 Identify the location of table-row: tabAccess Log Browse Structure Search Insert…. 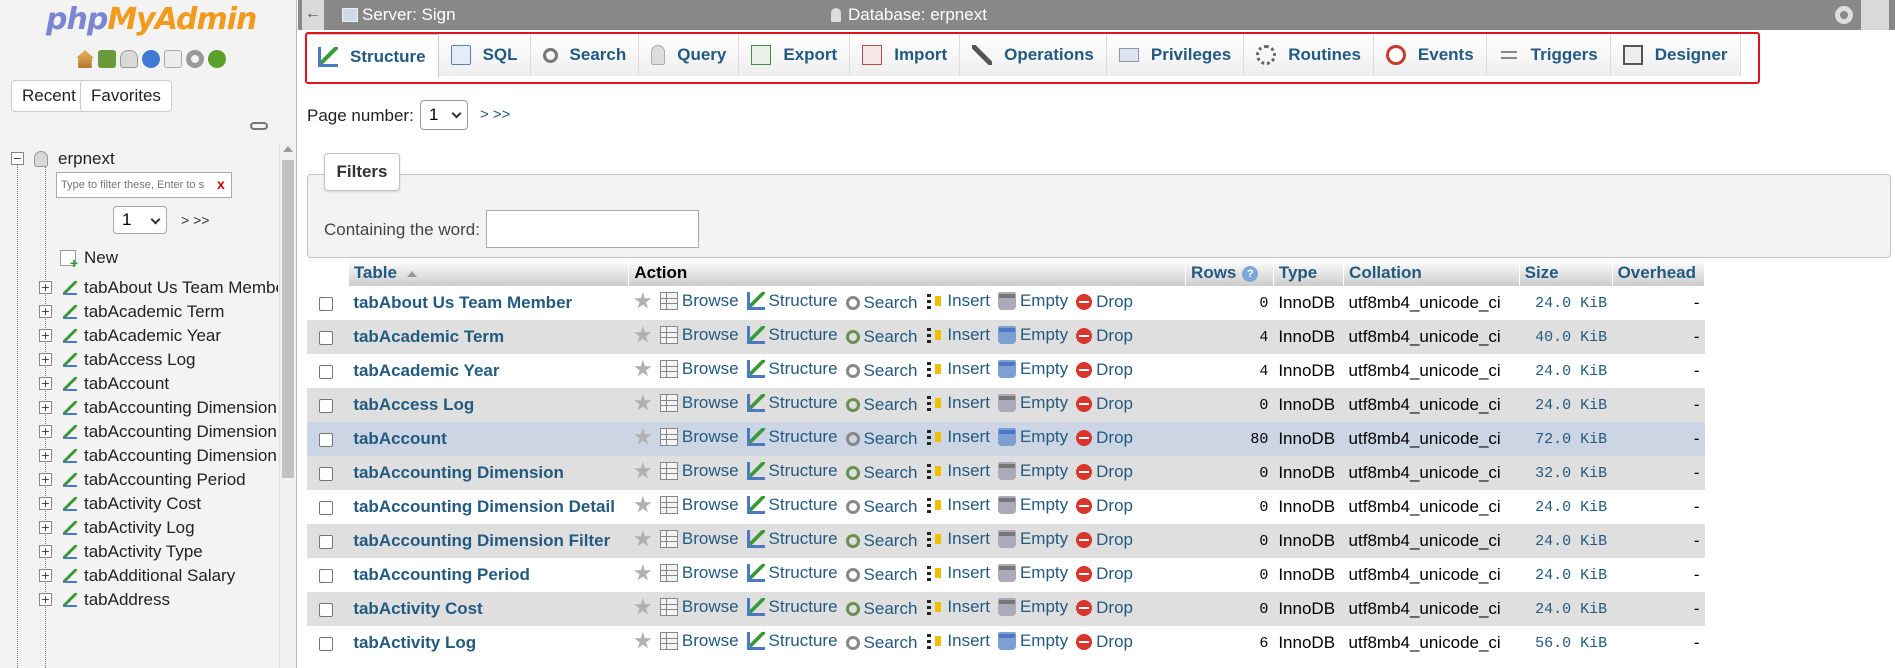
(1006, 405).